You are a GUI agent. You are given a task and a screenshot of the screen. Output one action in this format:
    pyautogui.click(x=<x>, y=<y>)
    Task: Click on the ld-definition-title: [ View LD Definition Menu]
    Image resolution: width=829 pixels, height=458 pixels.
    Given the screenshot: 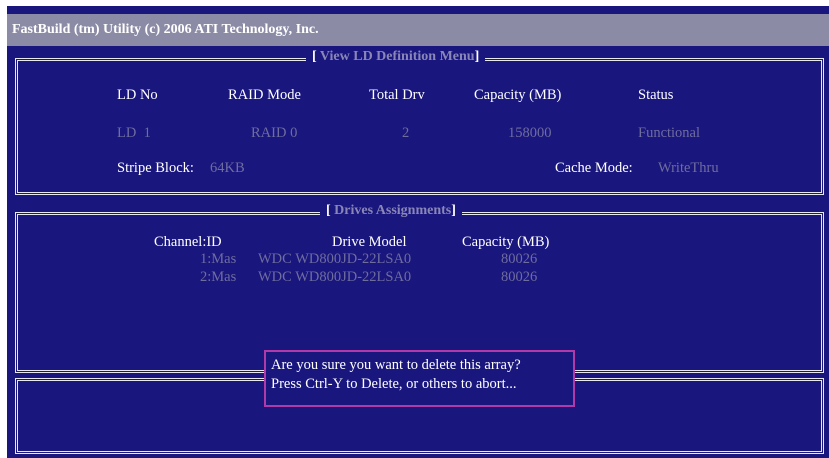 What is the action you would take?
    pyautogui.click(x=396, y=57)
    